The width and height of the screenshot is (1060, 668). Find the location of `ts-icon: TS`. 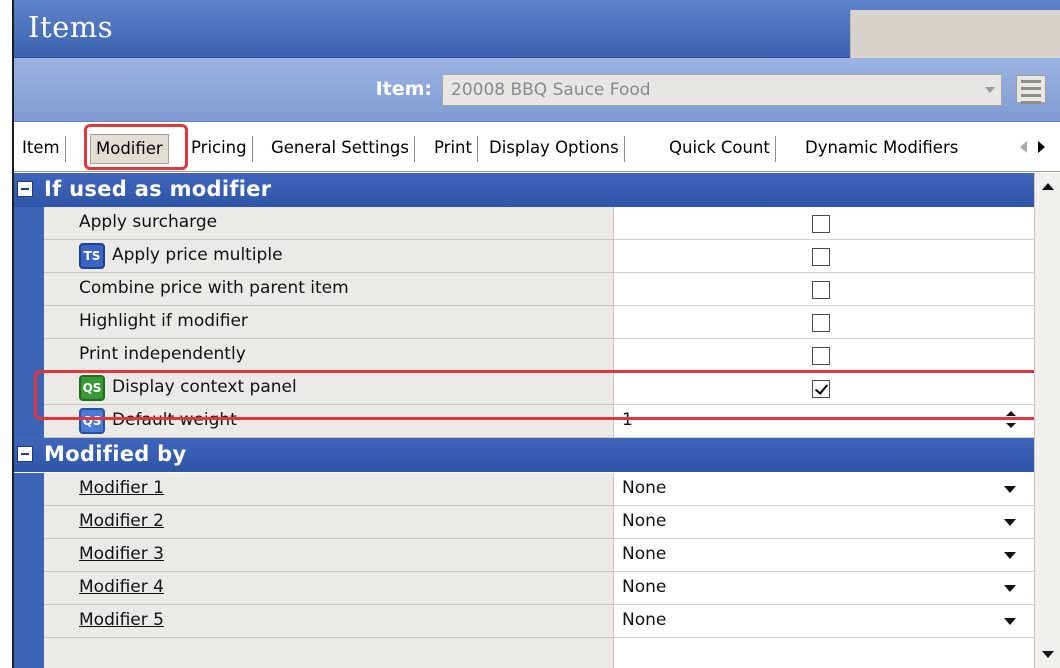

ts-icon: TS is located at coordinates (92, 256).